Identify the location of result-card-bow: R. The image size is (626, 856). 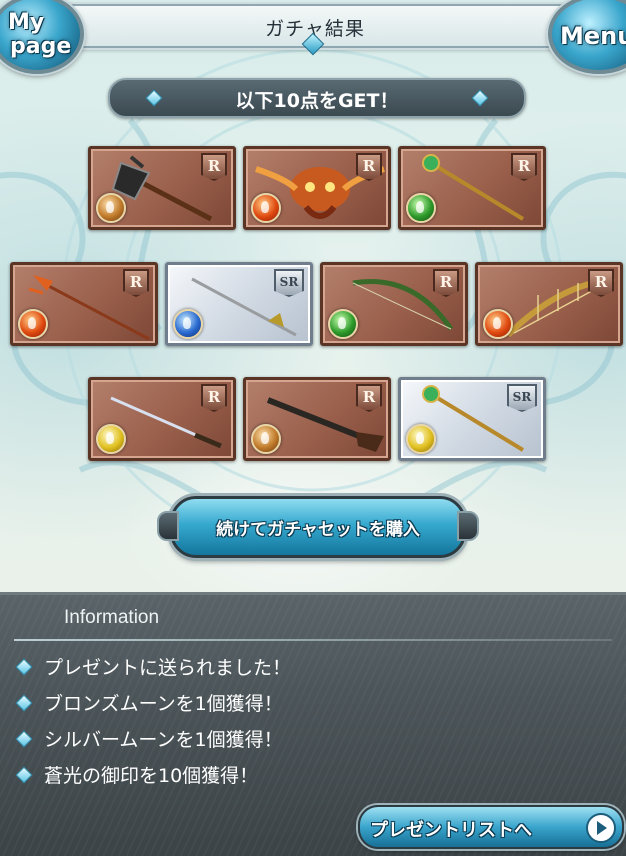
(394, 304).